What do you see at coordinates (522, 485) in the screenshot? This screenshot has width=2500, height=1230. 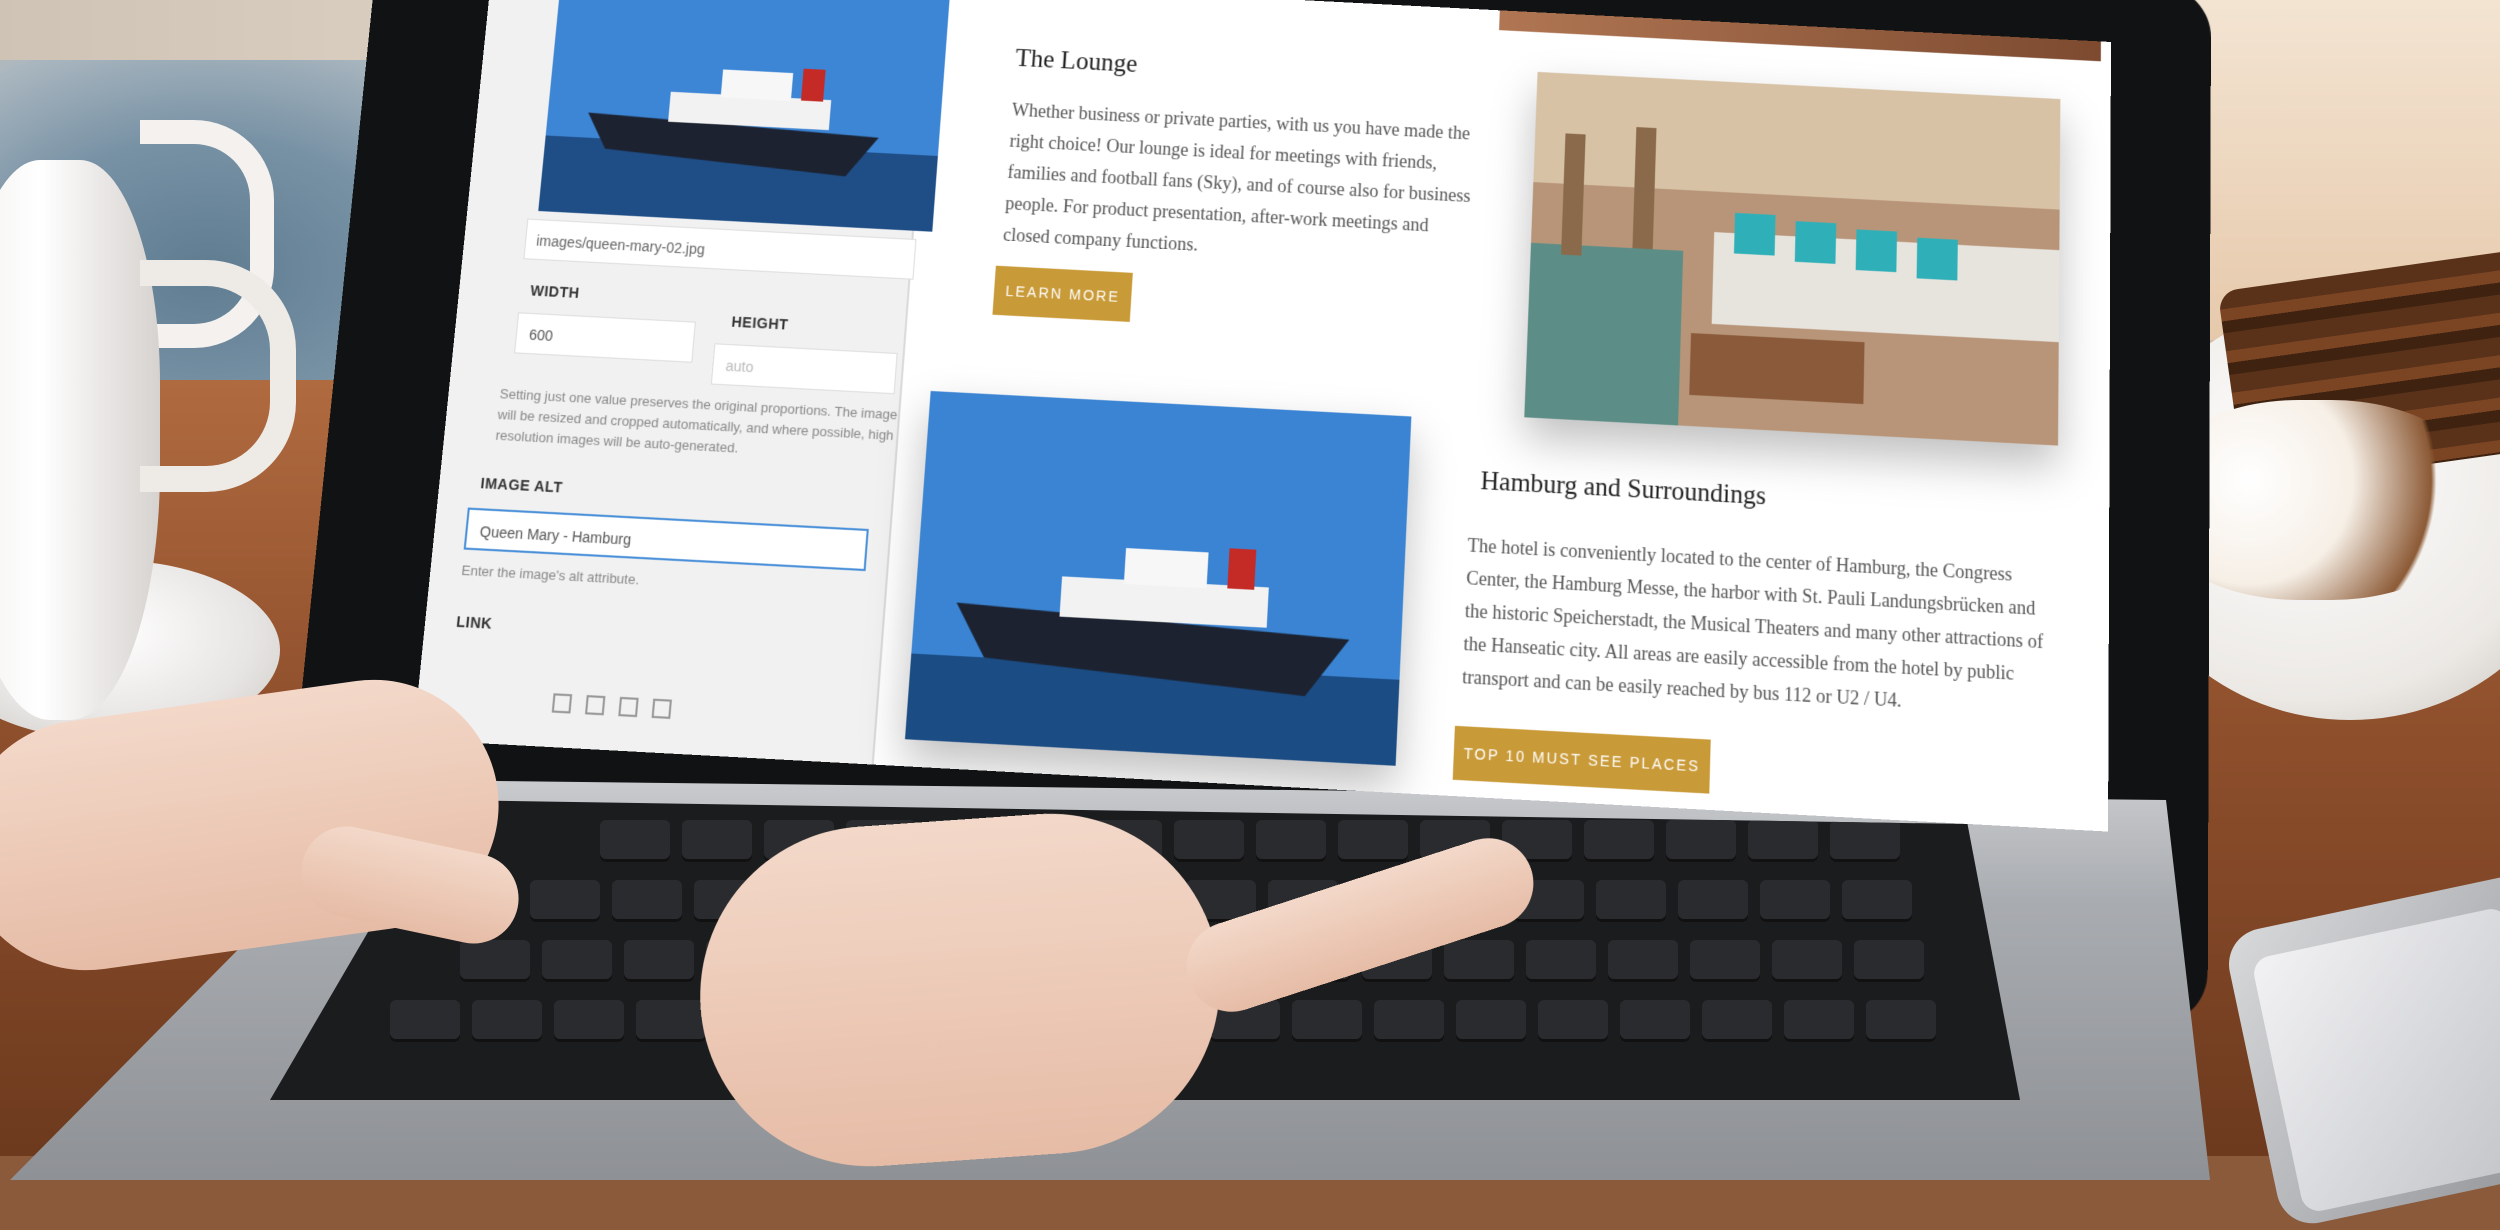 I see `image-alt-label: IMAGE ALT` at bounding box center [522, 485].